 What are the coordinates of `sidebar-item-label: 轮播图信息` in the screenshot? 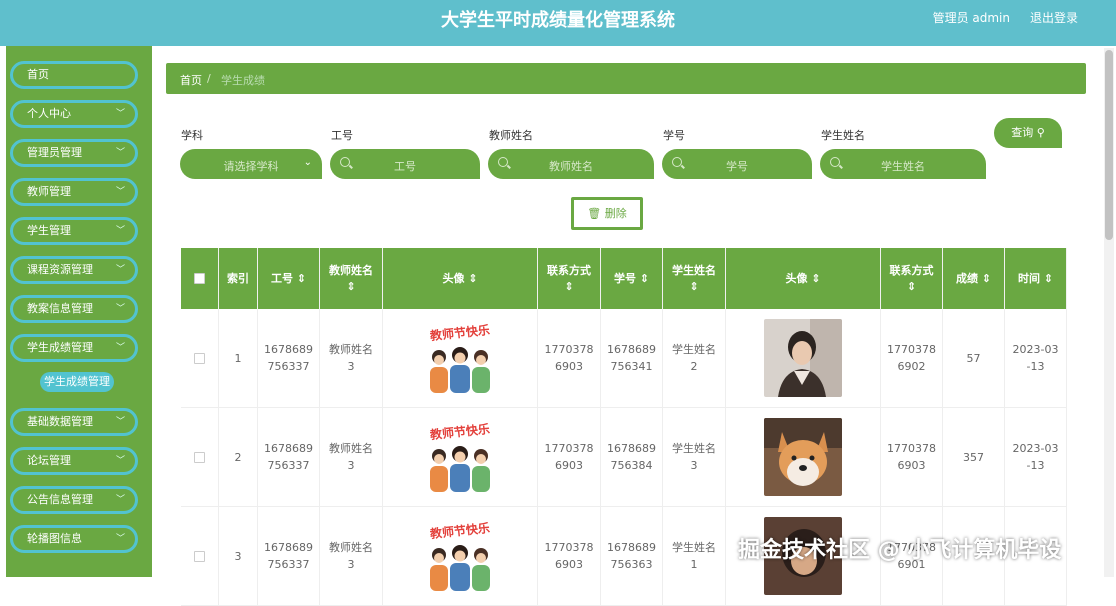 It's located at (54, 538).